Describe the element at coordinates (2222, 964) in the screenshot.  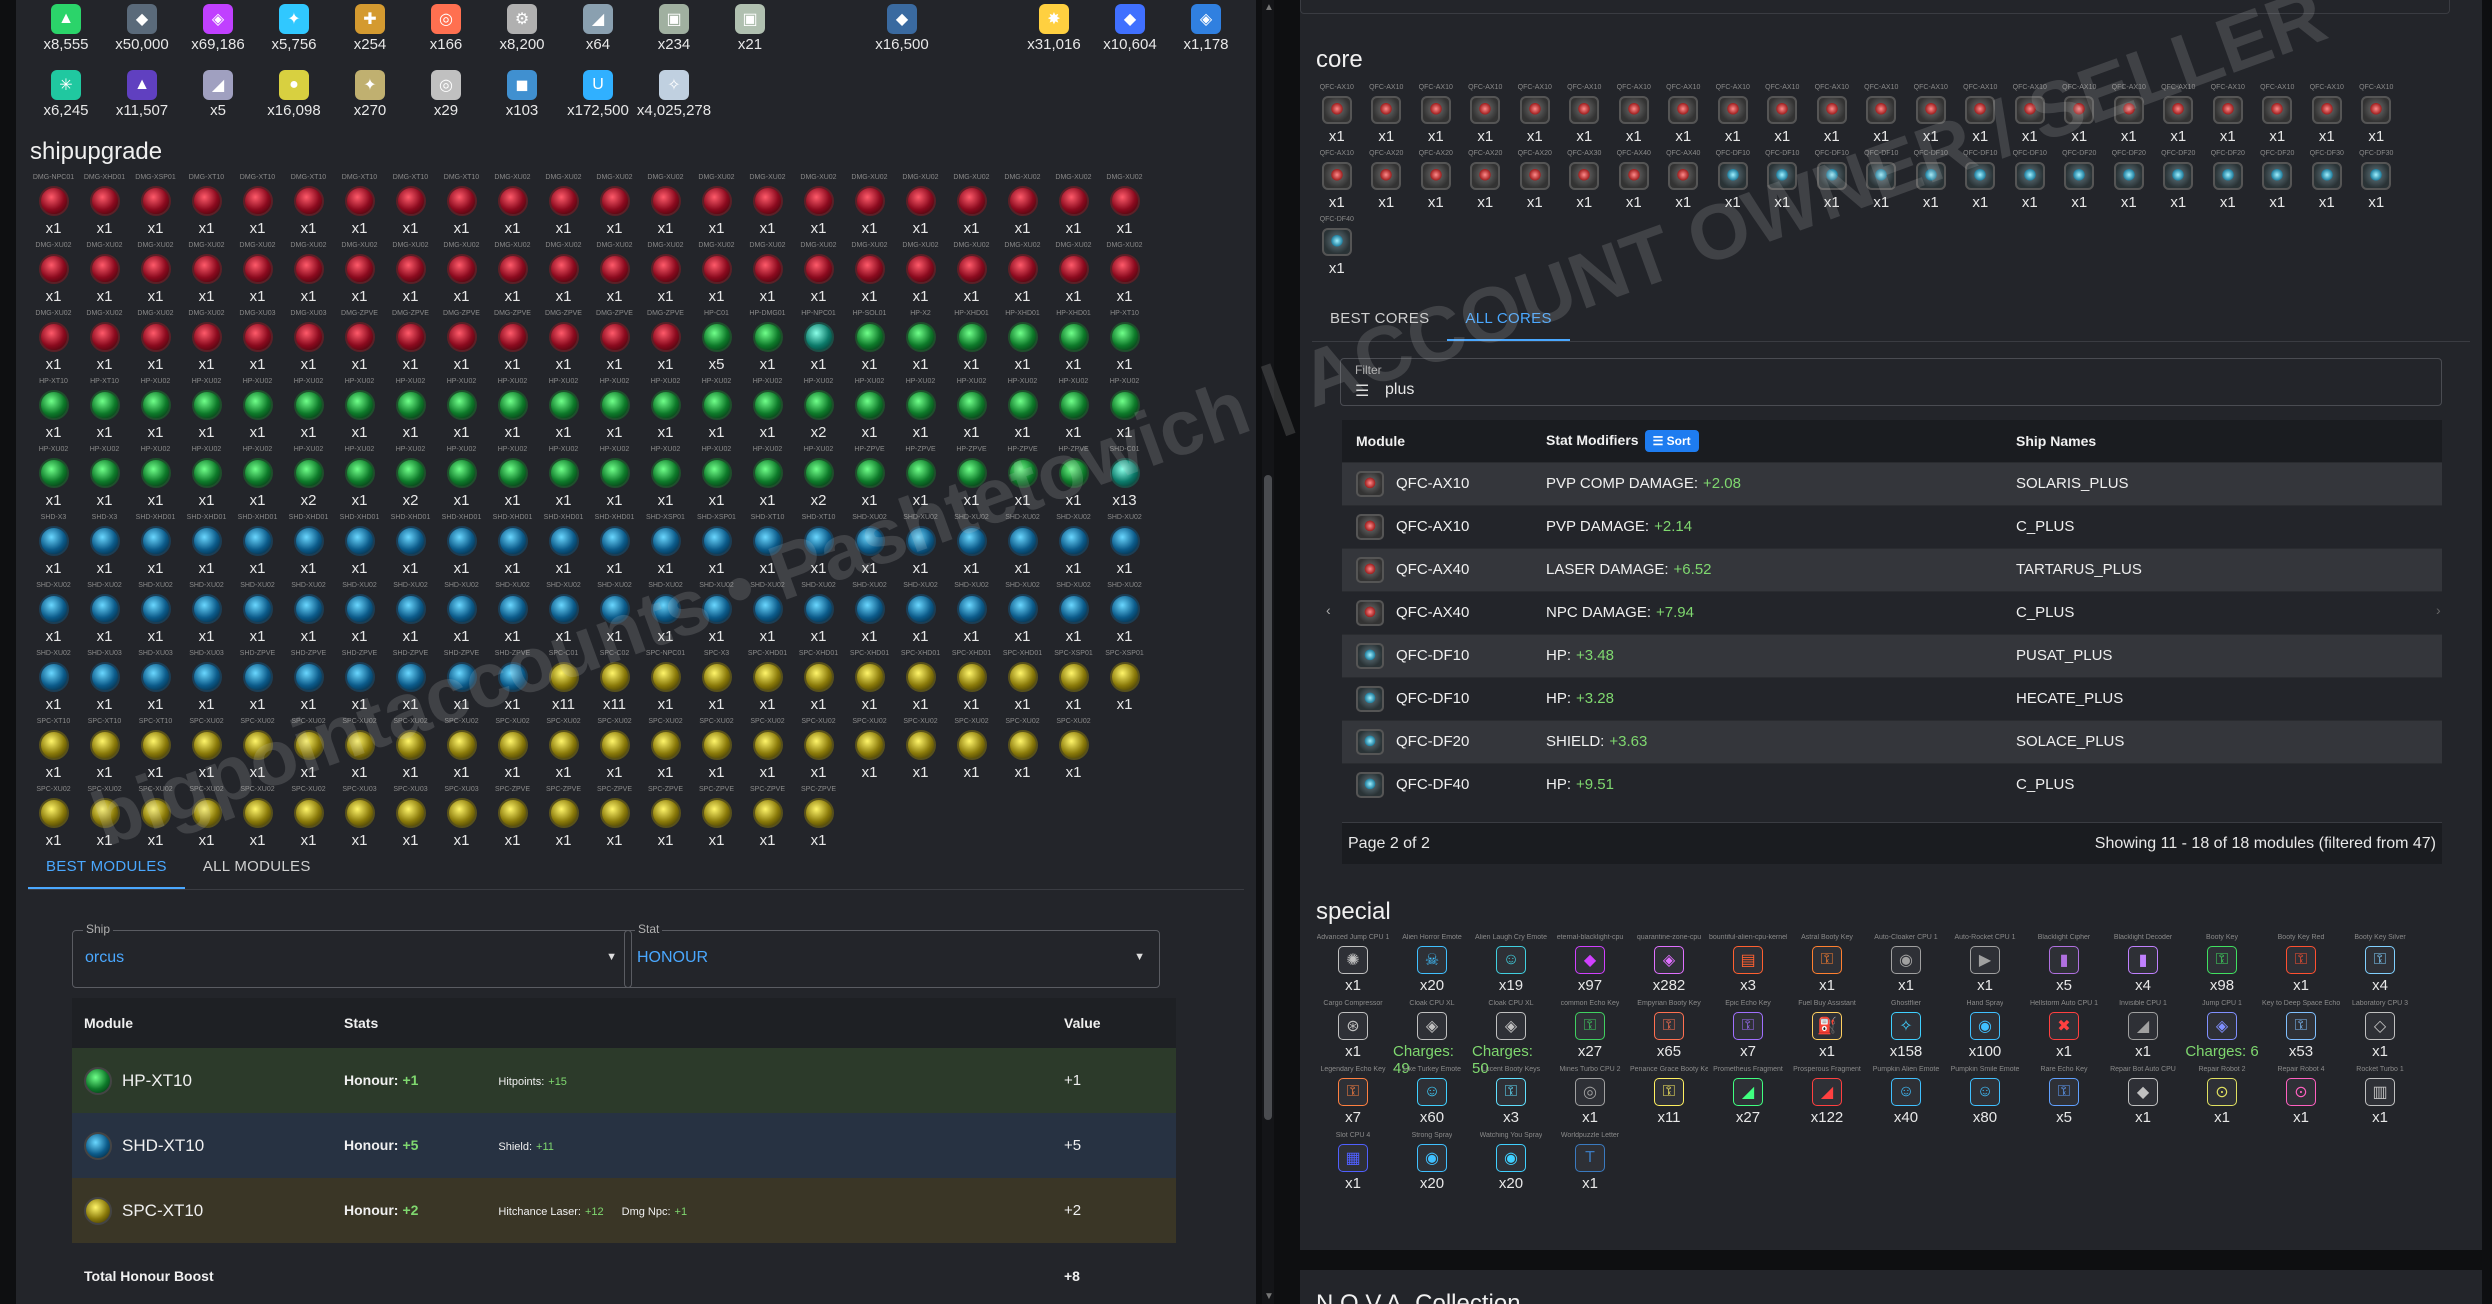
I see `special-item: Booty Key ⚿ x98` at that location.